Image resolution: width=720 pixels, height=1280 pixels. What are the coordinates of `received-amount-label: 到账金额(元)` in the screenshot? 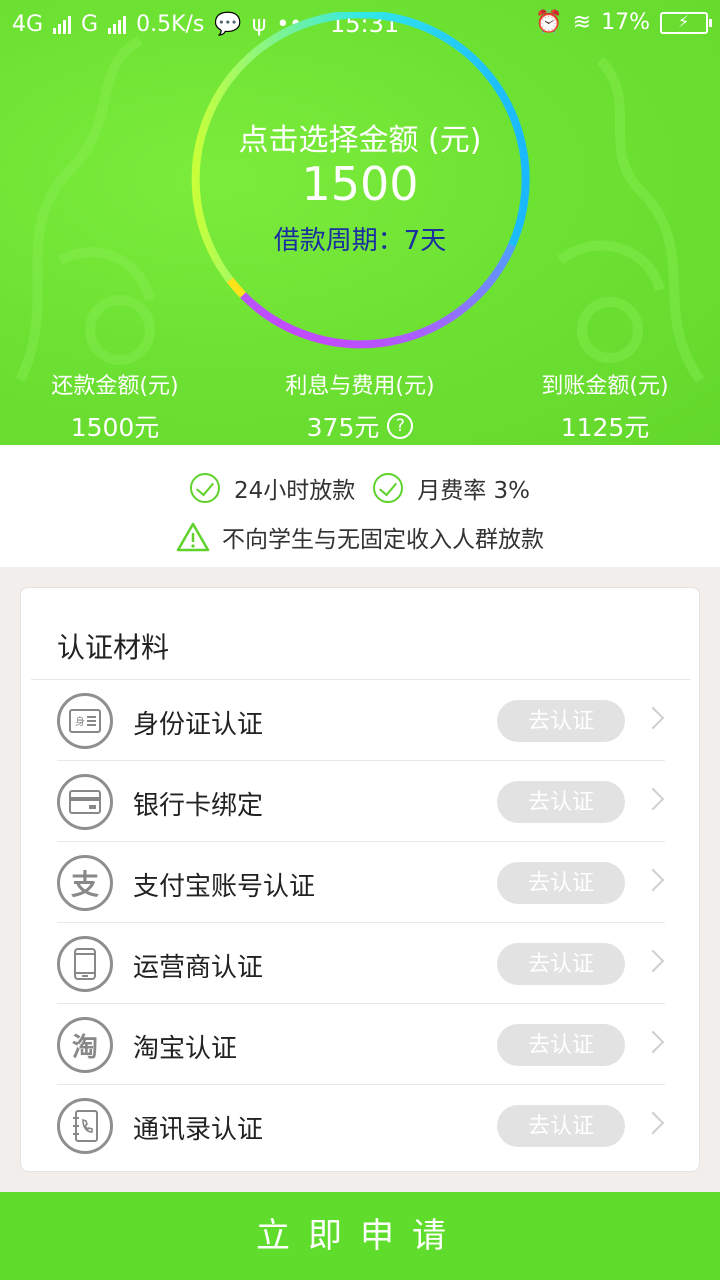 It's located at (605, 386).